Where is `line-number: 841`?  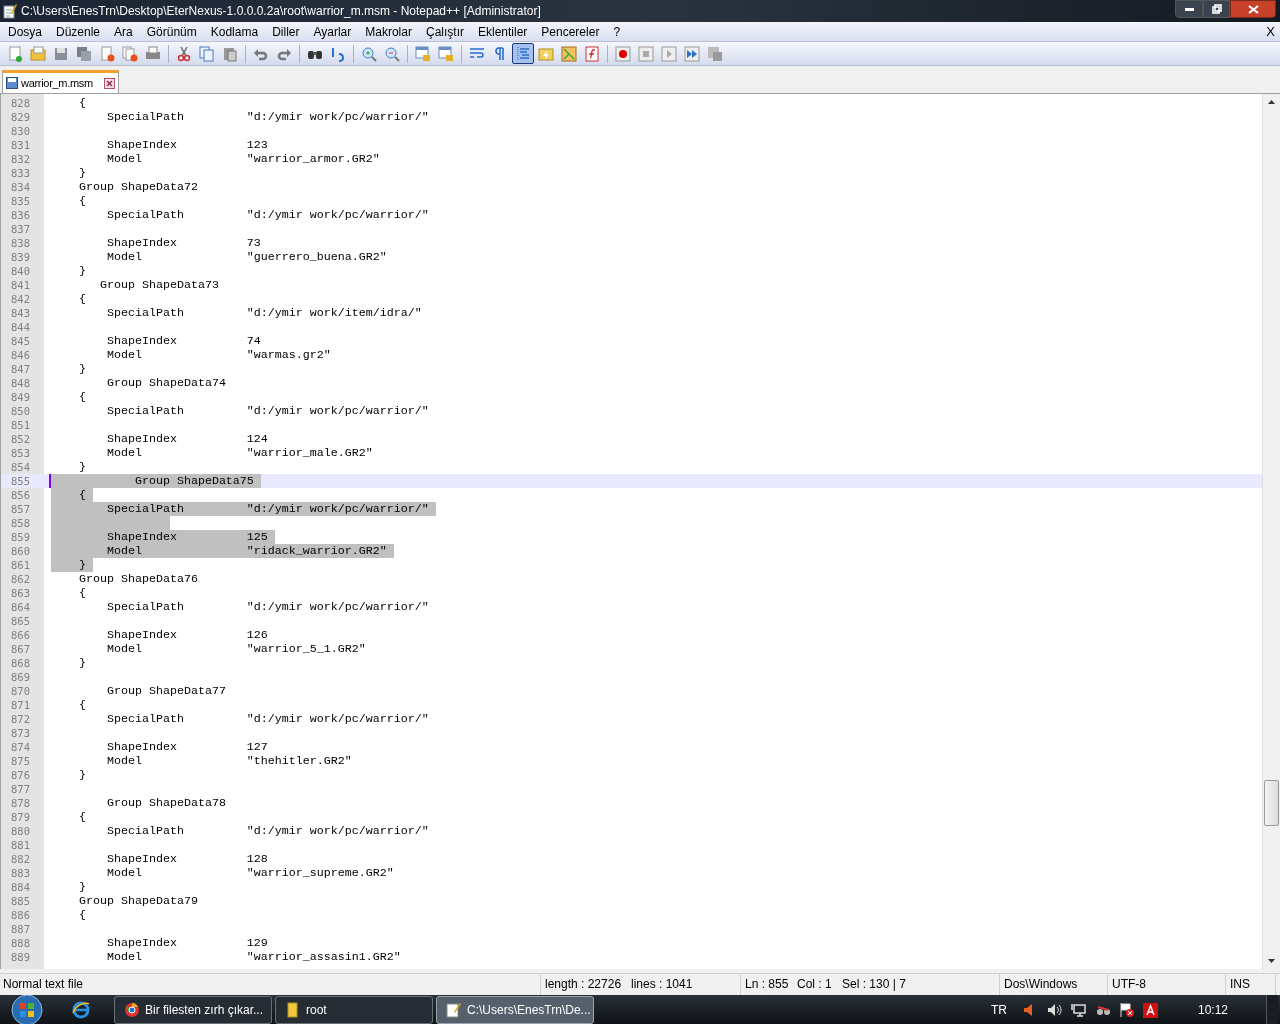
line-number: 841 is located at coordinates (20, 285).